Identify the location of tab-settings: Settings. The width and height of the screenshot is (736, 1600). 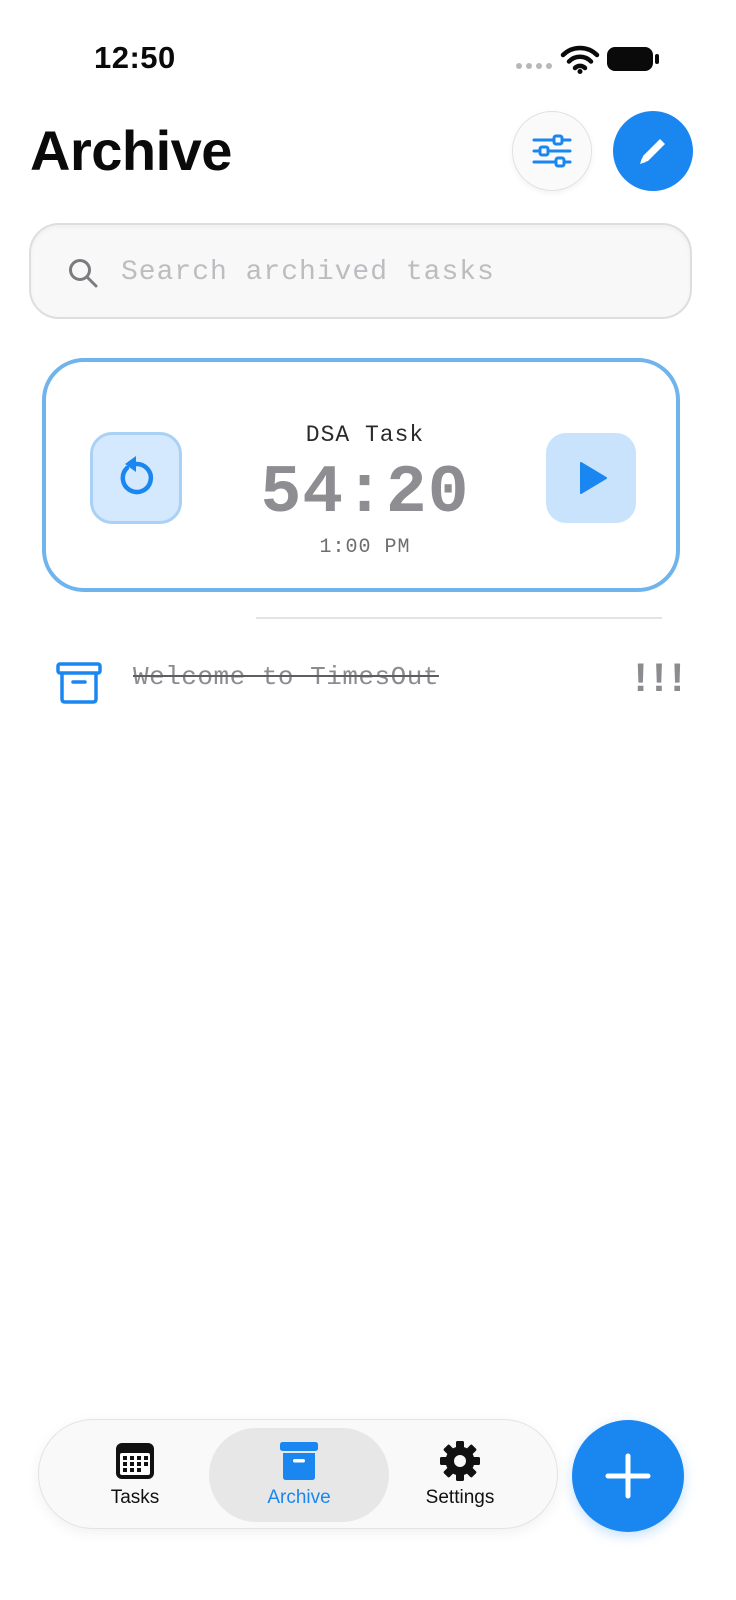
(460, 1475).